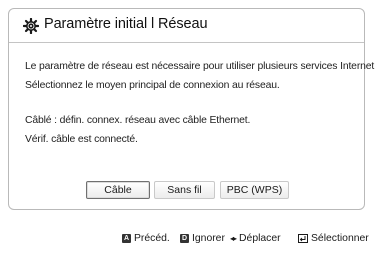 The image size is (375, 259). I want to click on wps-button: PBC (WPS), so click(254, 190).